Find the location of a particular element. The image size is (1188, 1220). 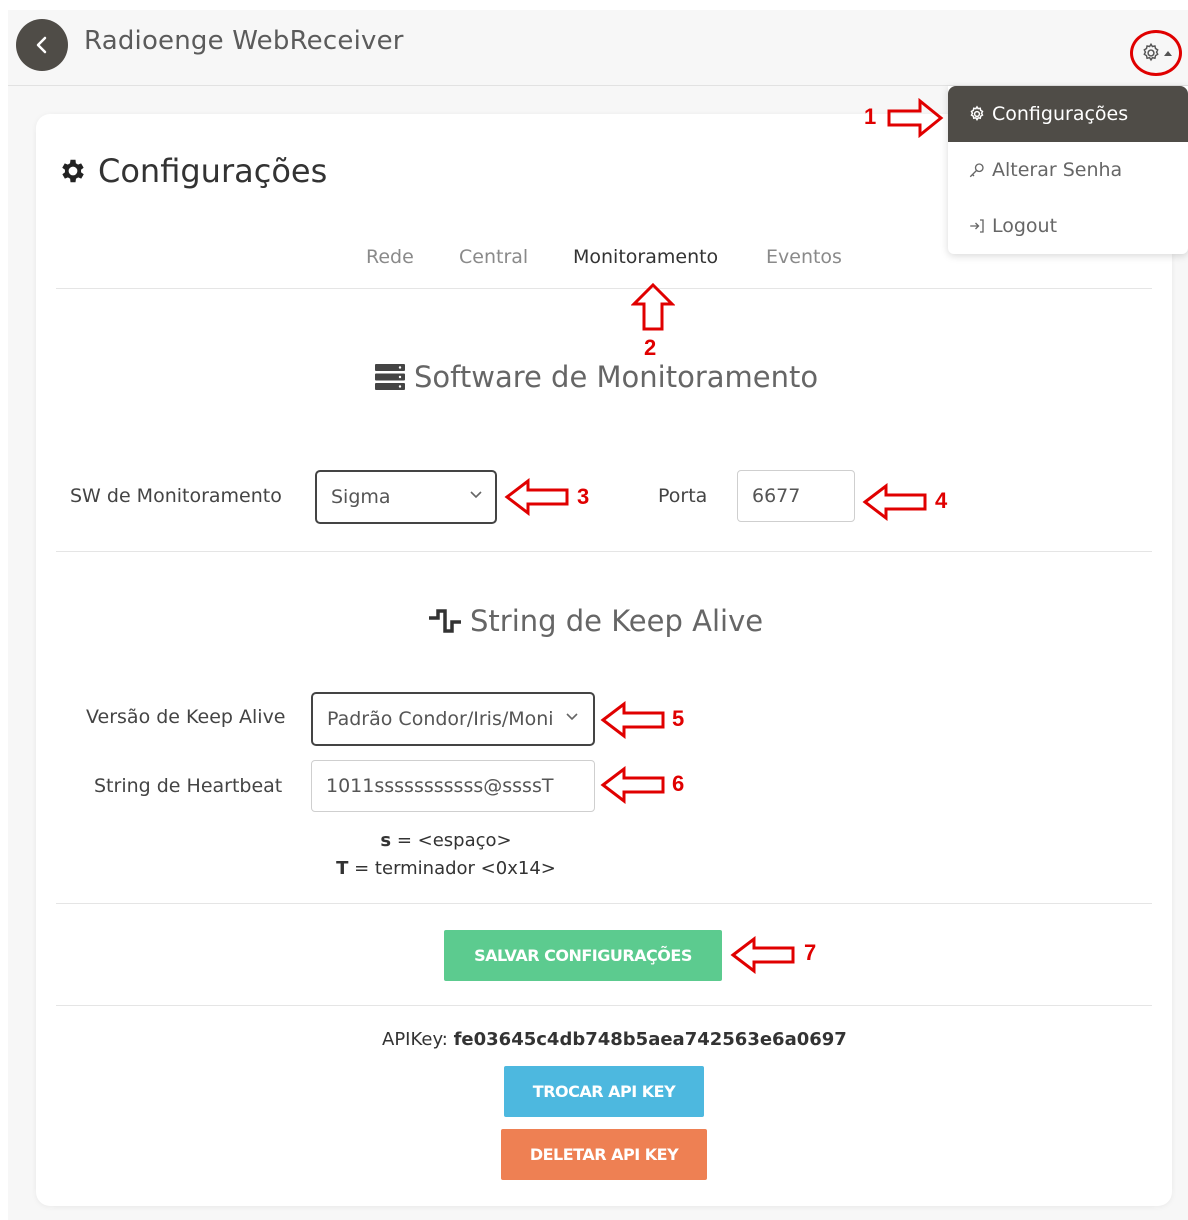

annotation-6: 6 is located at coordinates (678, 783).